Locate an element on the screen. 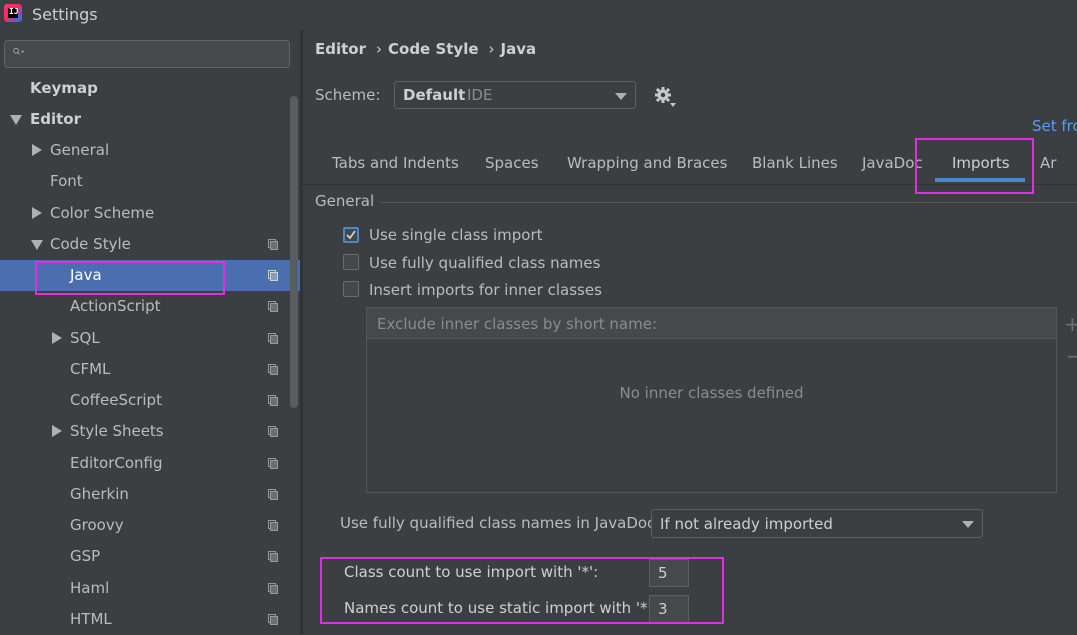 This screenshot has width=1077, height=635. scheme-type: IDE is located at coordinates (480, 95).